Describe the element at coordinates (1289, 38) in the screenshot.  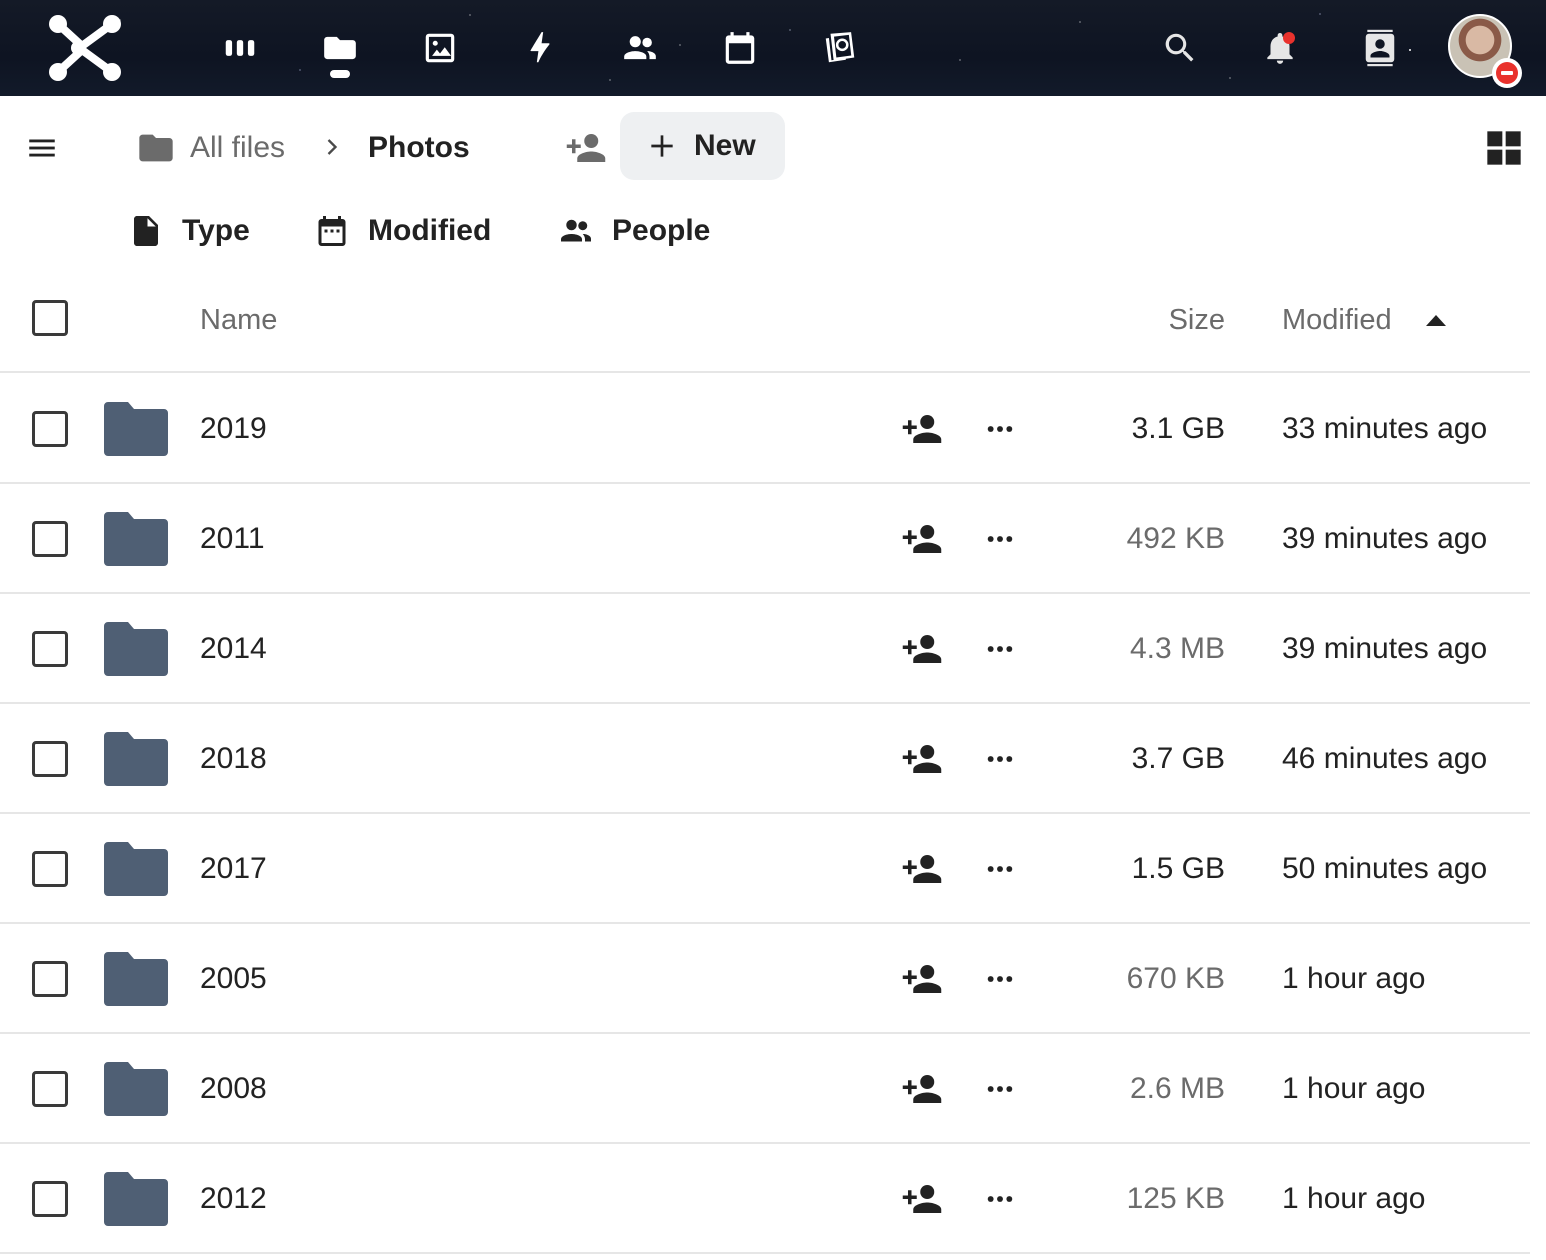
I see `notification-badge` at that location.